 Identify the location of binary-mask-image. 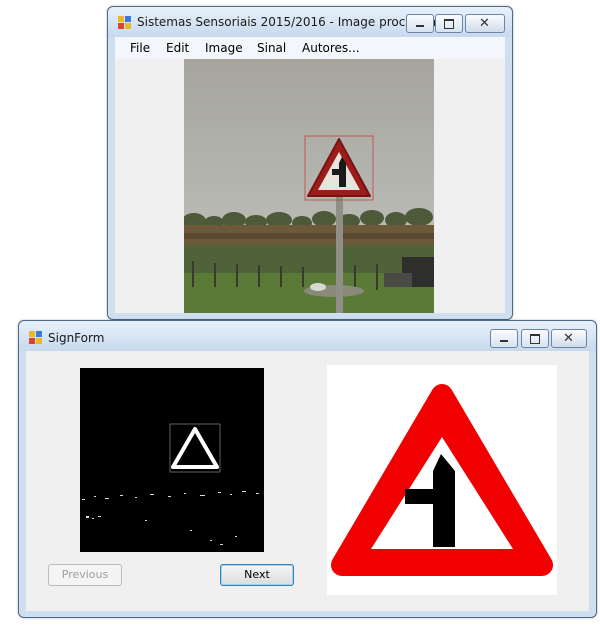
(172, 460).